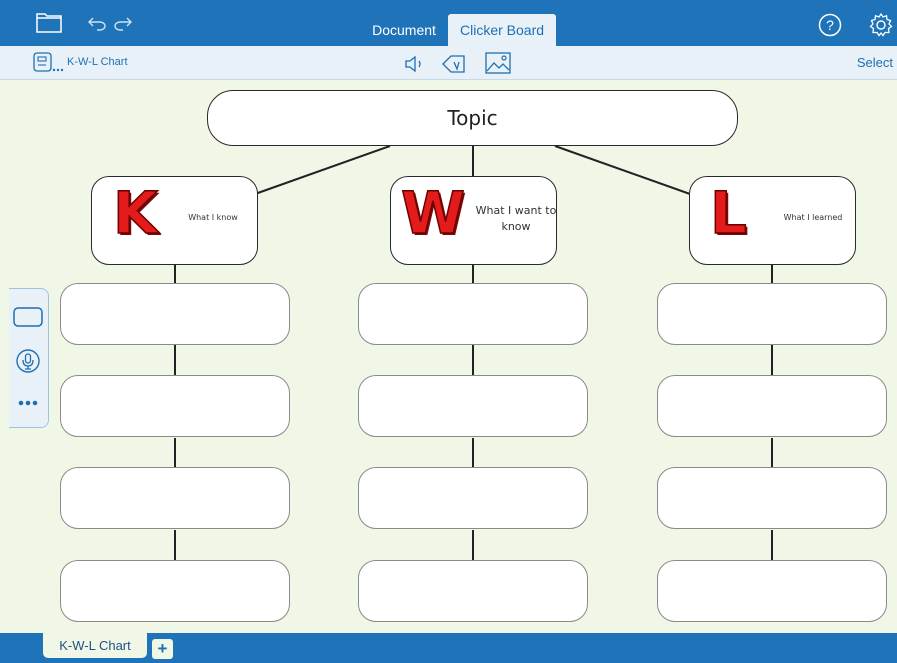 The height and width of the screenshot is (663, 897). I want to click on letter-w: W, so click(432, 213).